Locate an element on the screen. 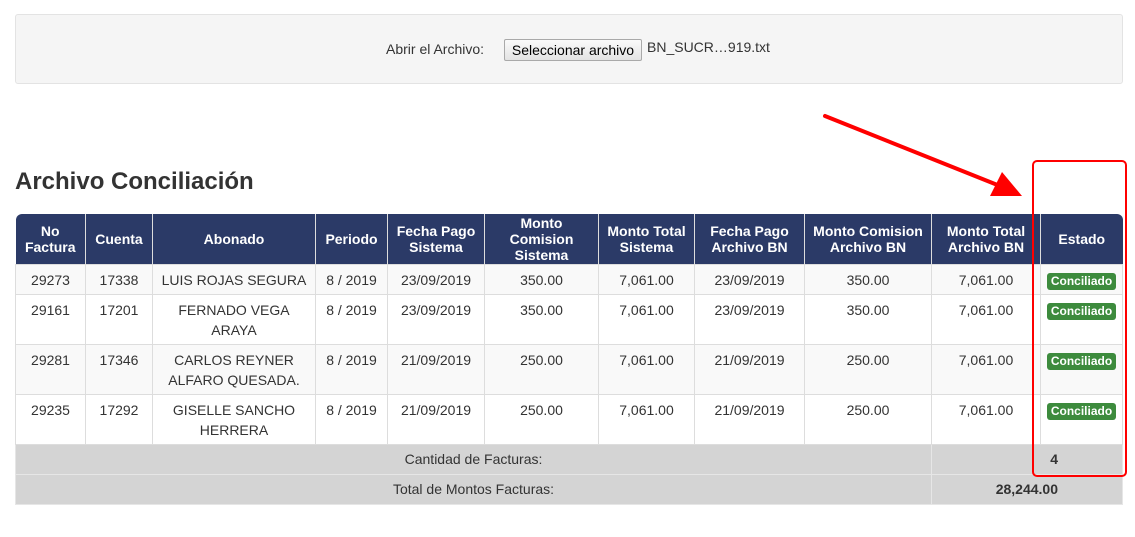 The image size is (1135, 537). header-fecha-pago-archivo: Fecha Pago Archivo BN is located at coordinates (749, 239).